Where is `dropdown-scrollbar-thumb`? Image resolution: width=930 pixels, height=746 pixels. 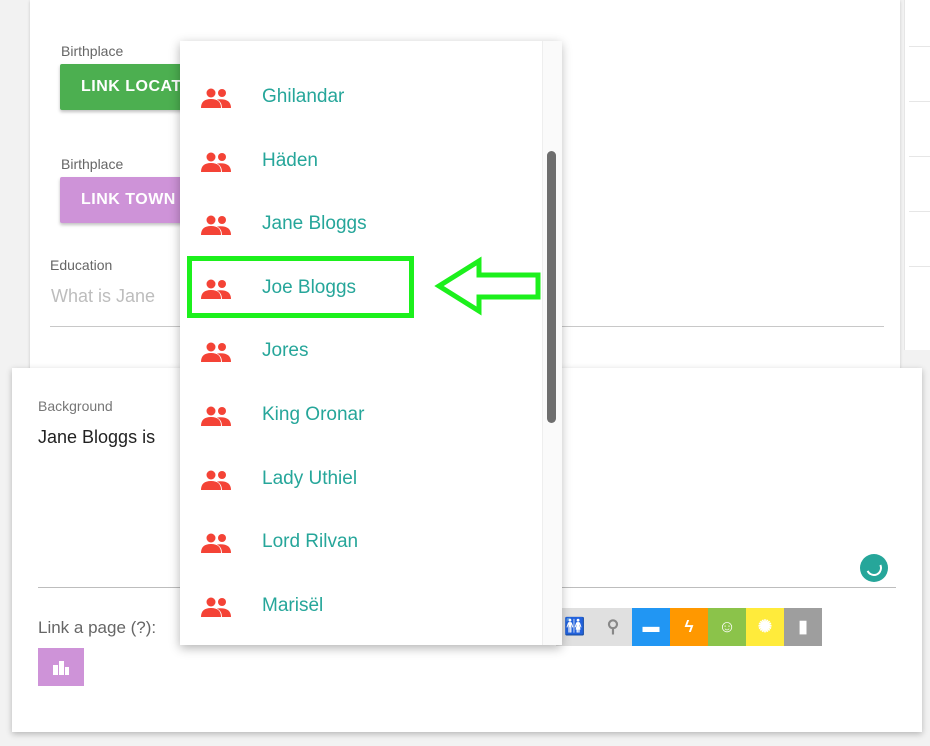 dropdown-scrollbar-thumb is located at coordinates (551, 287).